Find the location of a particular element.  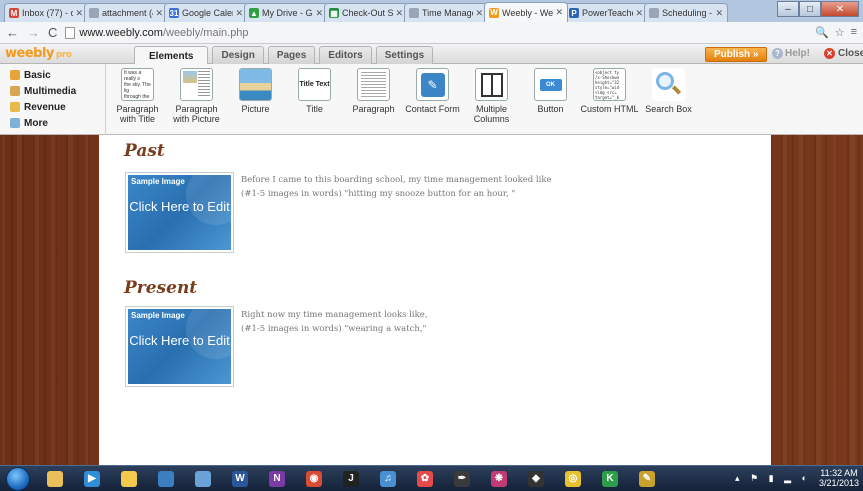

close-window-button: ✕ is located at coordinates (840, 9).